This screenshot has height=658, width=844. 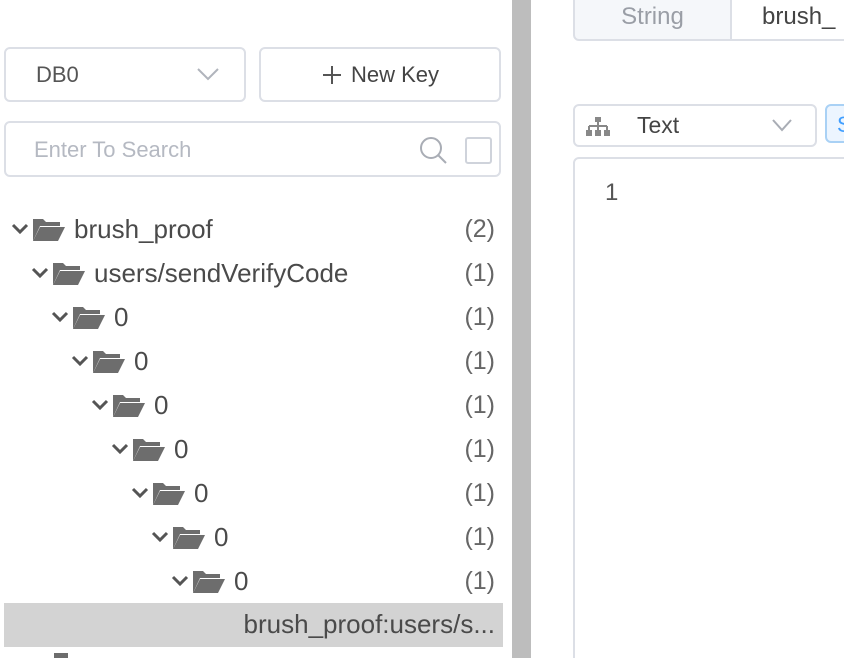 What do you see at coordinates (221, 272) in the screenshot?
I see `tree-folder-label: users/sendVerifyCode` at bounding box center [221, 272].